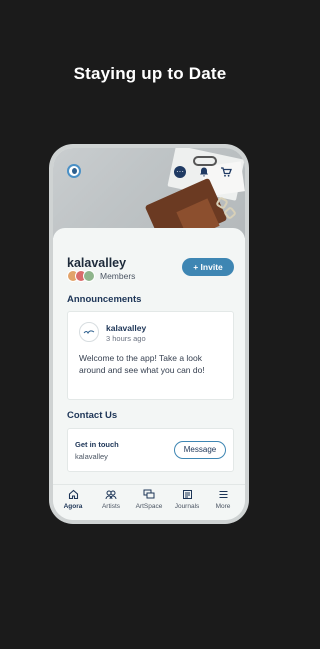  What do you see at coordinates (126, 328) in the screenshot?
I see `post-author: kalavalley` at bounding box center [126, 328].